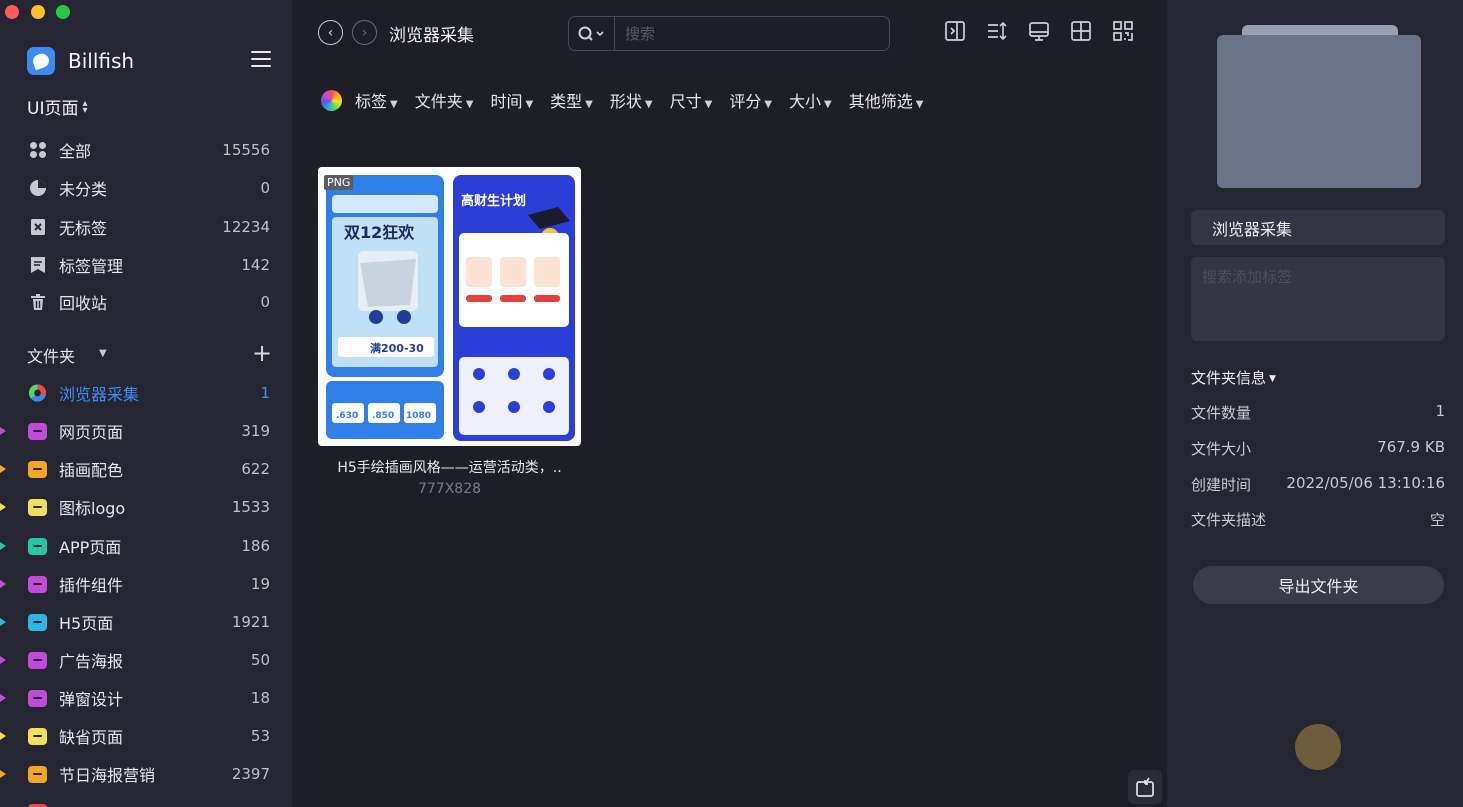 This screenshot has height=807, width=1463. I want to click on info-row-description: 文件夹描述 空, so click(1318, 519).